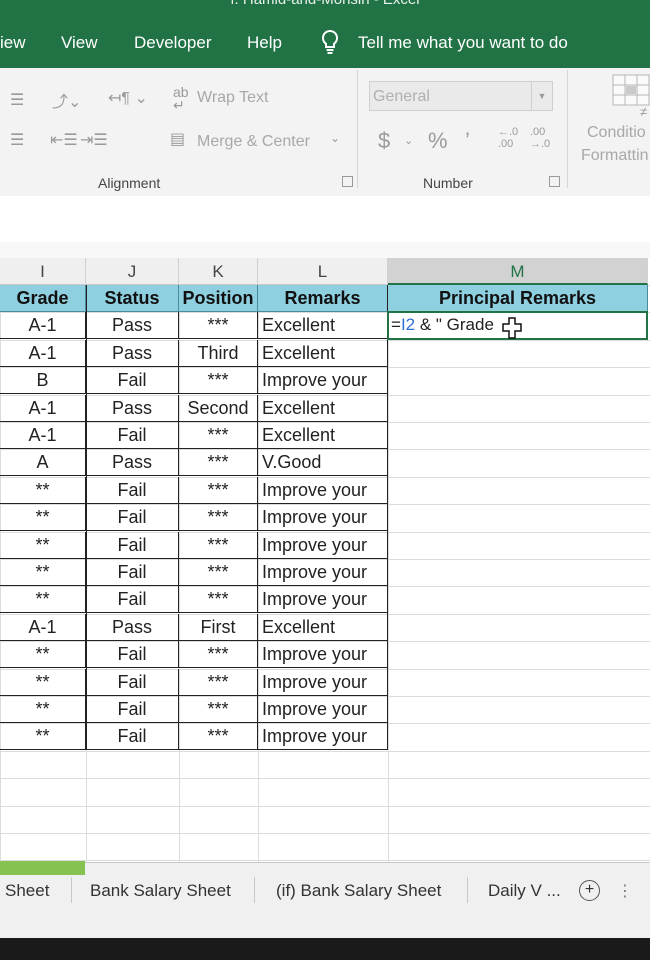  I want to click on formatting-label: Formattin, so click(615, 156).